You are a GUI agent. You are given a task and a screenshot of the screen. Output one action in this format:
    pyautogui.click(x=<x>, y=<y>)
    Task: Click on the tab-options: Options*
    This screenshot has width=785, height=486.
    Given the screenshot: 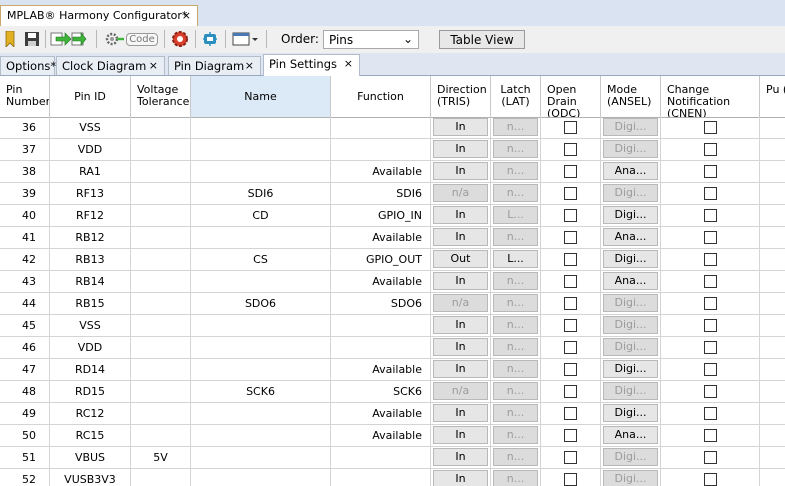 What is the action you would take?
    pyautogui.click(x=28, y=65)
    